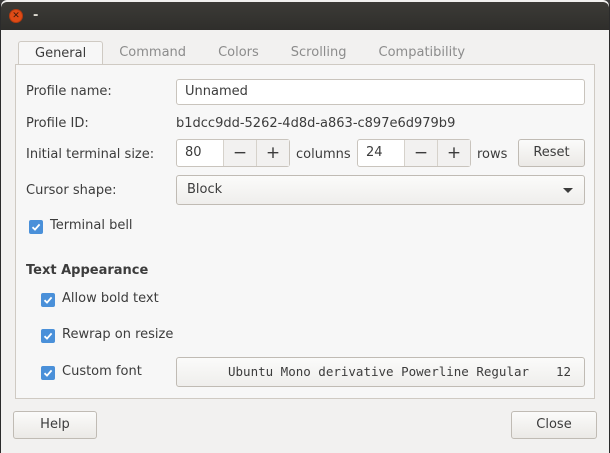  What do you see at coordinates (422, 53) in the screenshot?
I see `tab-compatibility: Compatibility` at bounding box center [422, 53].